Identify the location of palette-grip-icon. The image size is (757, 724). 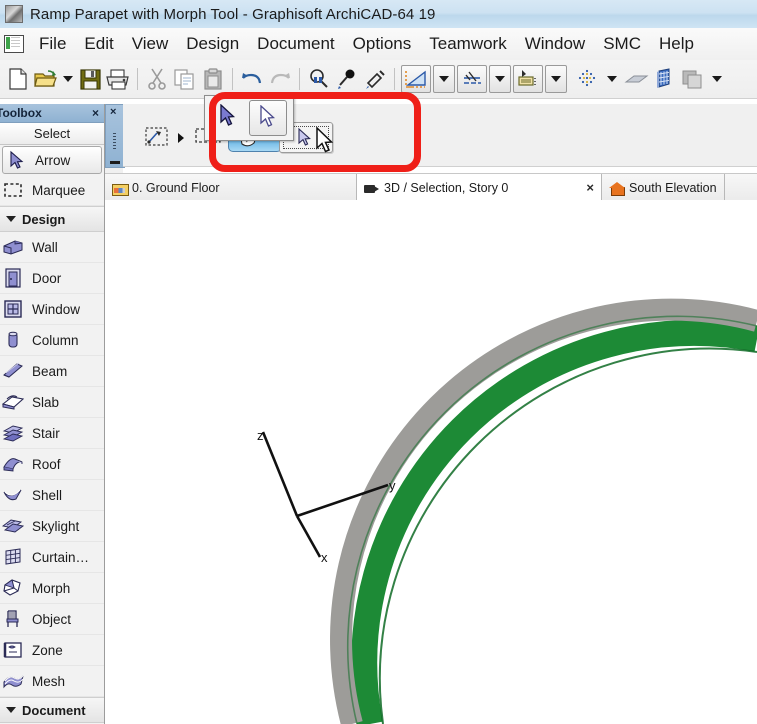
(114, 141).